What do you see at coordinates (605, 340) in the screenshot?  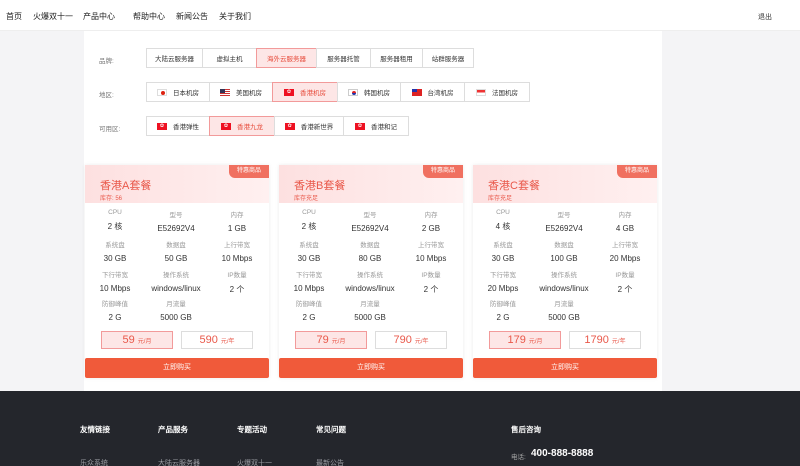 I see `yearly-price-option: 1790 元/年` at bounding box center [605, 340].